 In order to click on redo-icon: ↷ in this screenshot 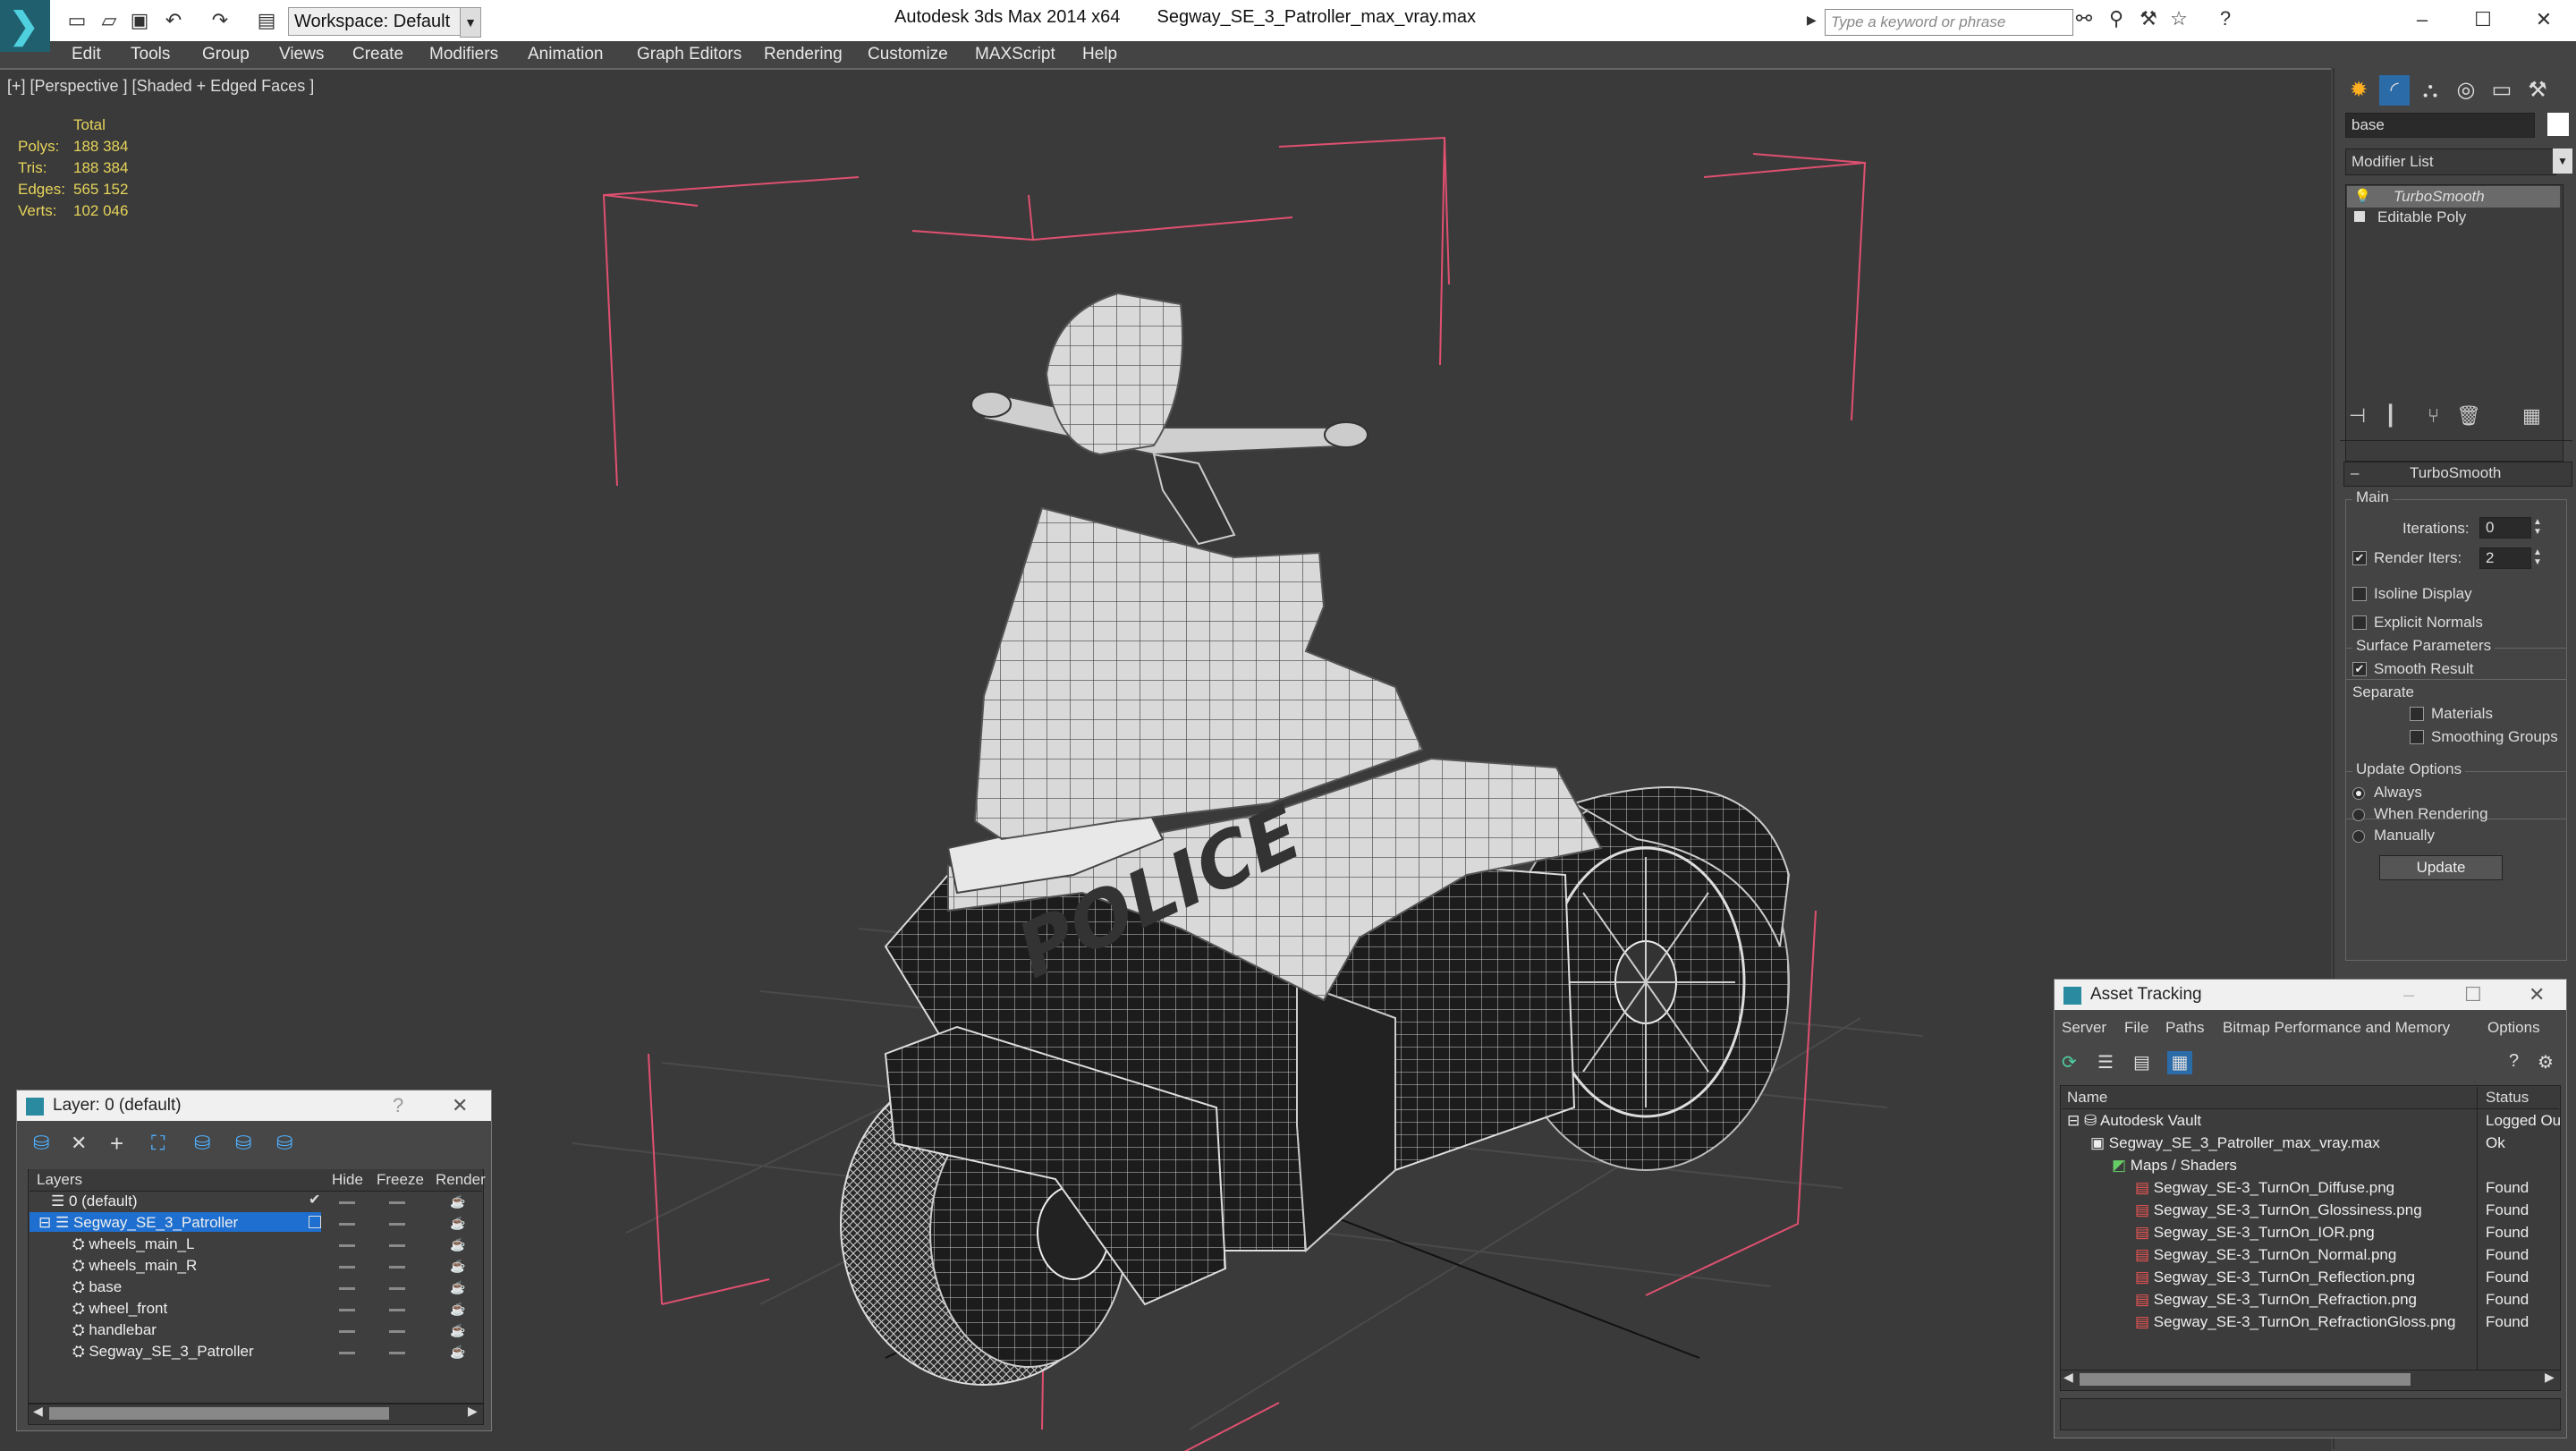, I will do `click(220, 20)`.